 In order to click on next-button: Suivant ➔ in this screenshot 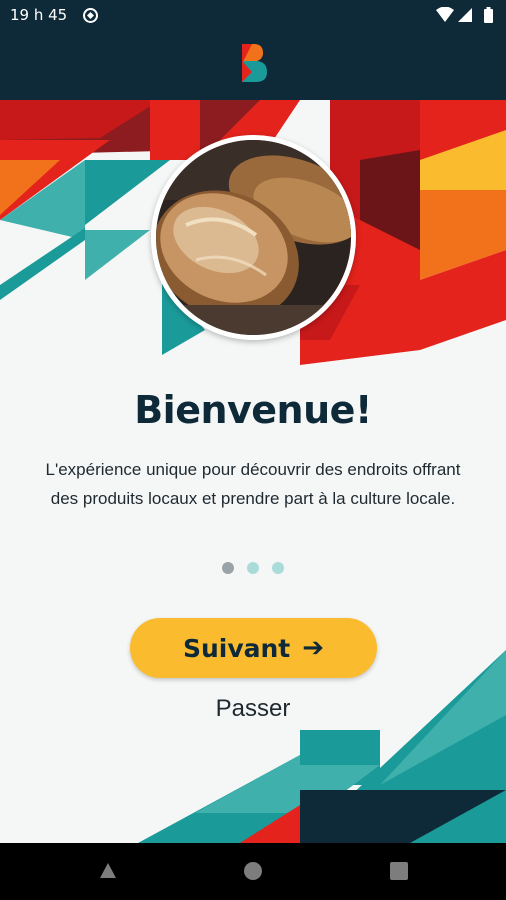, I will do `click(253, 648)`.